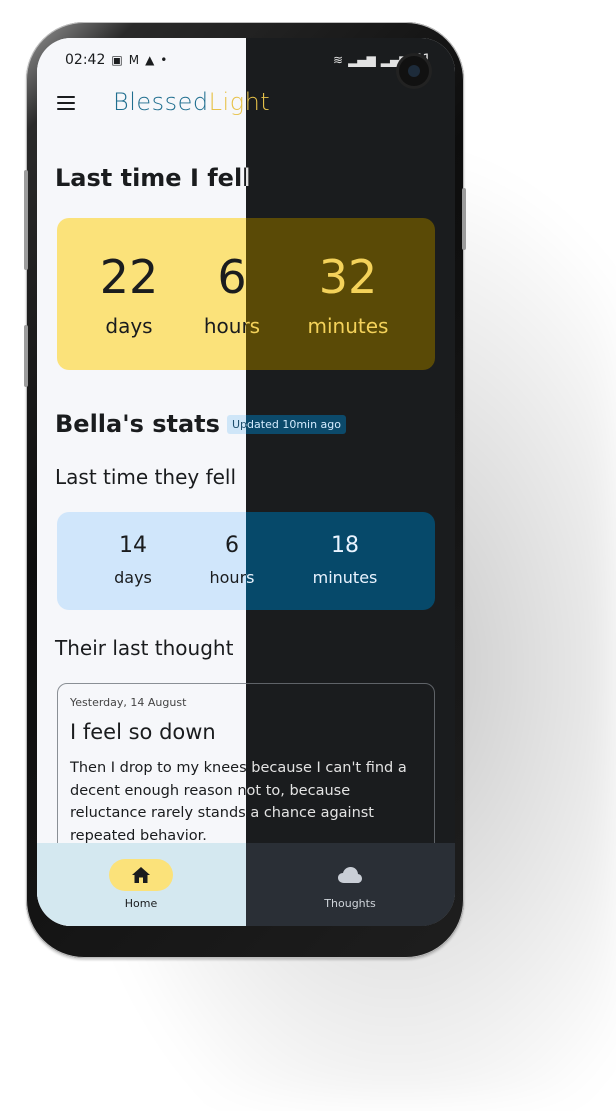  Describe the element at coordinates (129, 294) in the screenshot. I see `days-counter: 22 days` at that location.